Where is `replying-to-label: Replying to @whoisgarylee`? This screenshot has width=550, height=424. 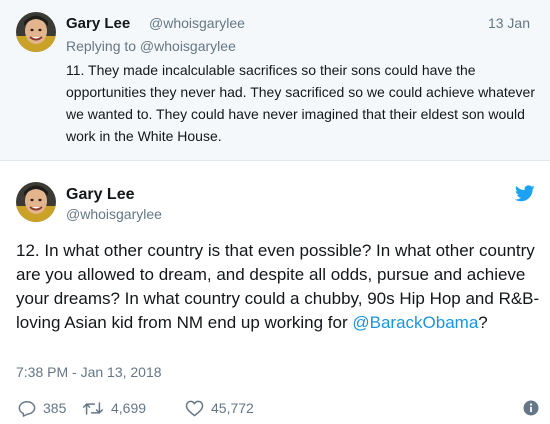
replying-to-label: Replying to @whoisgarylee is located at coordinates (151, 46).